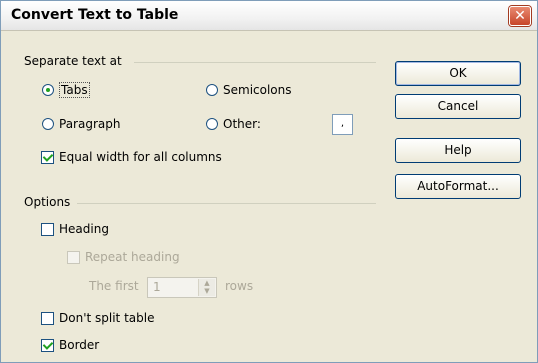  What do you see at coordinates (74, 90) in the screenshot?
I see `radio-tabs-label: Tabs` at bounding box center [74, 90].